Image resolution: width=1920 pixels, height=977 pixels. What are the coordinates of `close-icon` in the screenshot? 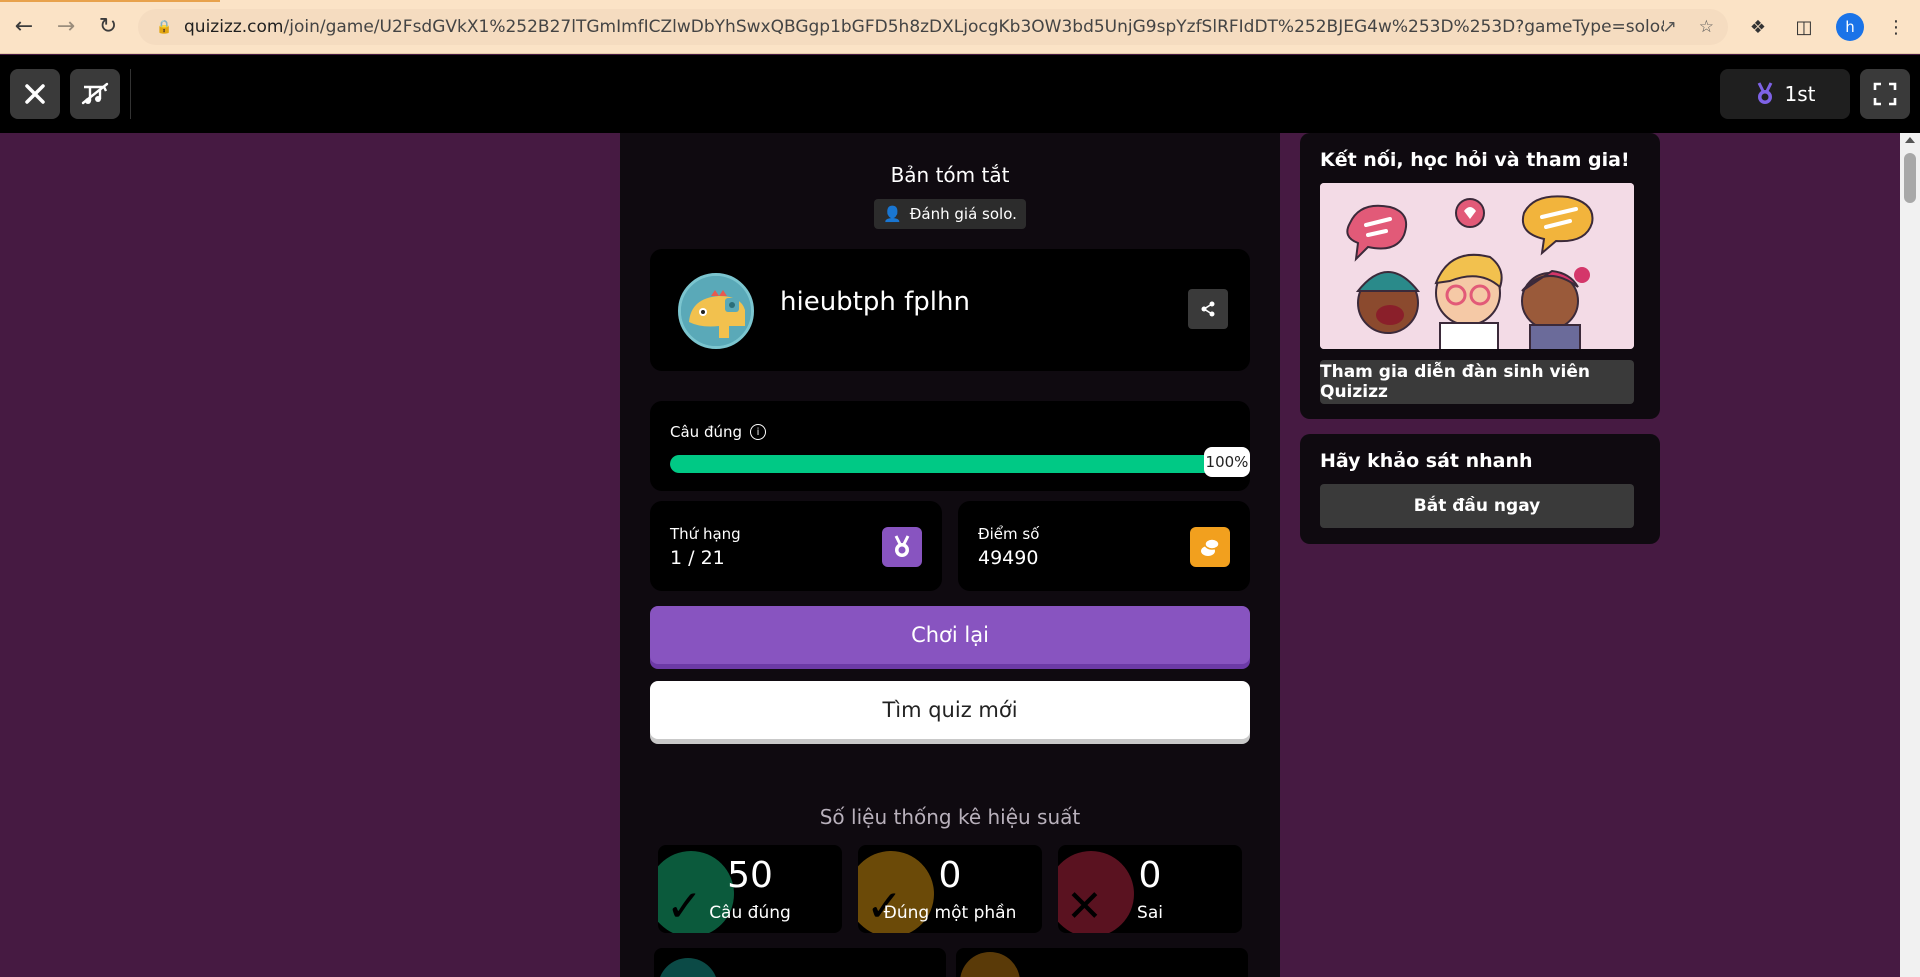 It's located at (35, 94).